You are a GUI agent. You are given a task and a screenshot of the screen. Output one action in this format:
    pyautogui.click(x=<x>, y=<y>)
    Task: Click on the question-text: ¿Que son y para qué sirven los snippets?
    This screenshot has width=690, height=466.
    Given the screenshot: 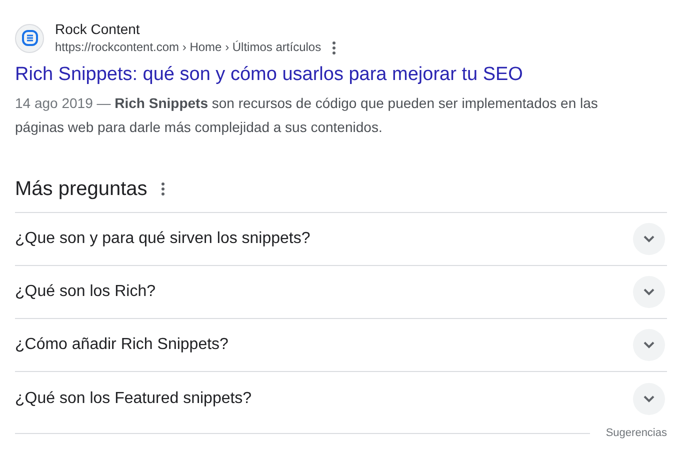 What is the action you would take?
    pyautogui.click(x=162, y=239)
    